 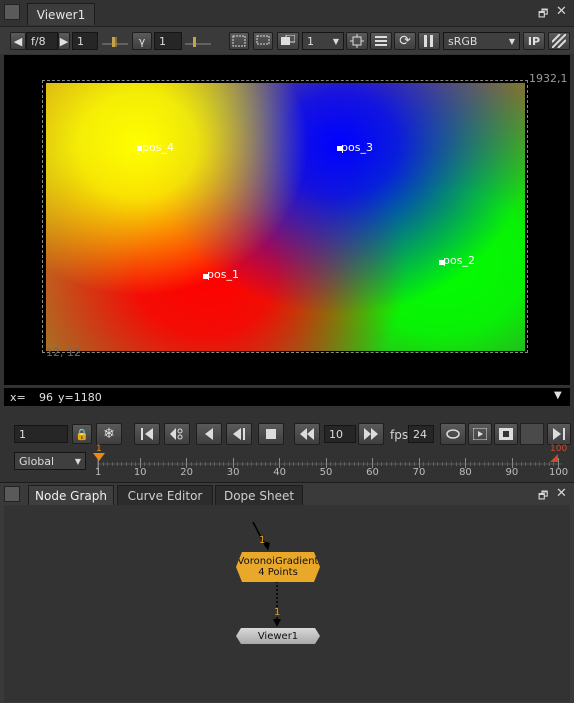 What do you see at coordinates (115, 42) in the screenshot?
I see `exposure-slider` at bounding box center [115, 42].